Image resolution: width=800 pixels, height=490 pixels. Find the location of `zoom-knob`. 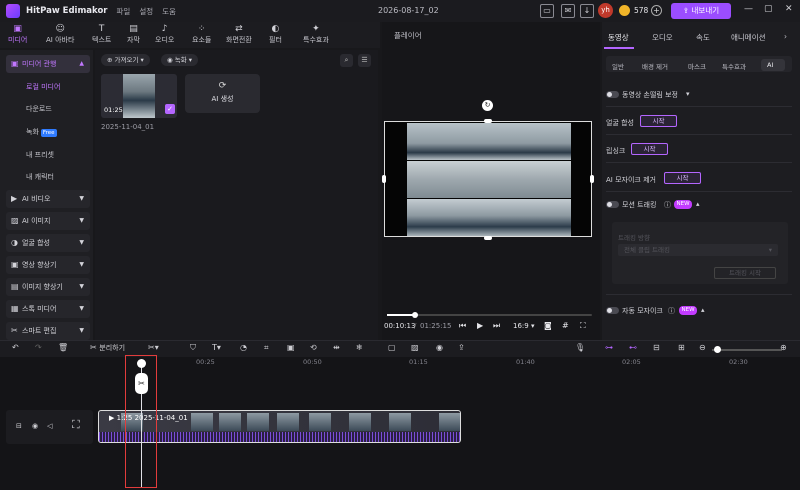

zoom-knob is located at coordinates (717, 349).